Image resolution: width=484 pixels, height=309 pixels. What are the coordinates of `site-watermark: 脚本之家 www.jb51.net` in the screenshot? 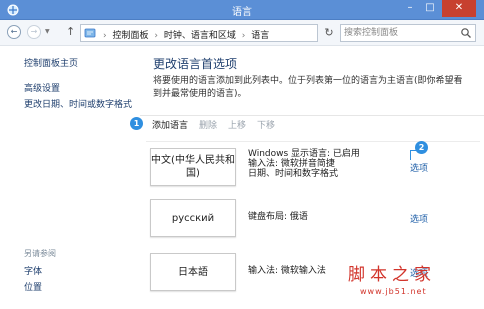 It's located at (414, 283).